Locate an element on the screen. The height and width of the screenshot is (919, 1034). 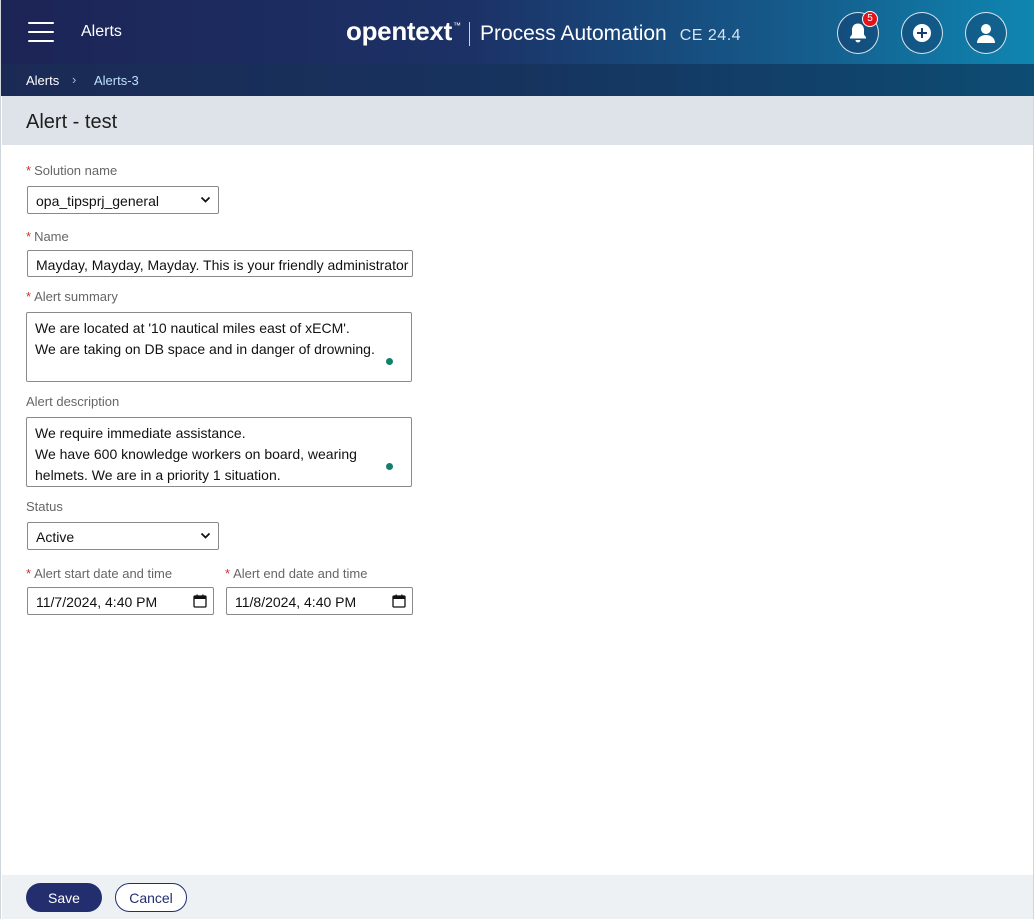
title-bar: Alert - test is located at coordinates (517, 120).